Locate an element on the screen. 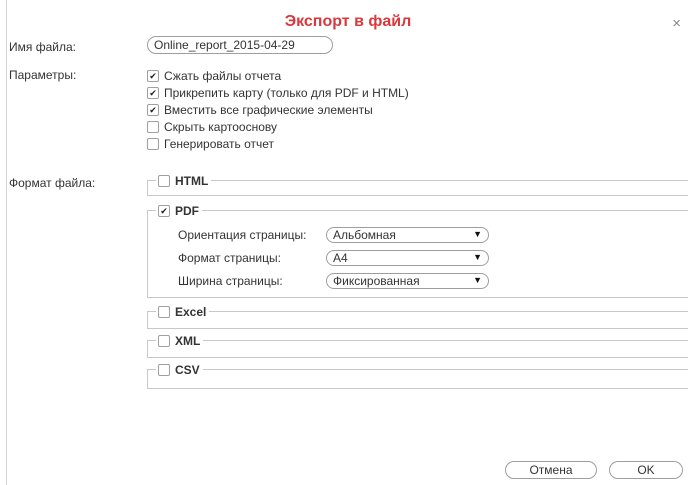 The height and width of the screenshot is (485, 688). xml-format-group: XML is located at coordinates (417, 345).